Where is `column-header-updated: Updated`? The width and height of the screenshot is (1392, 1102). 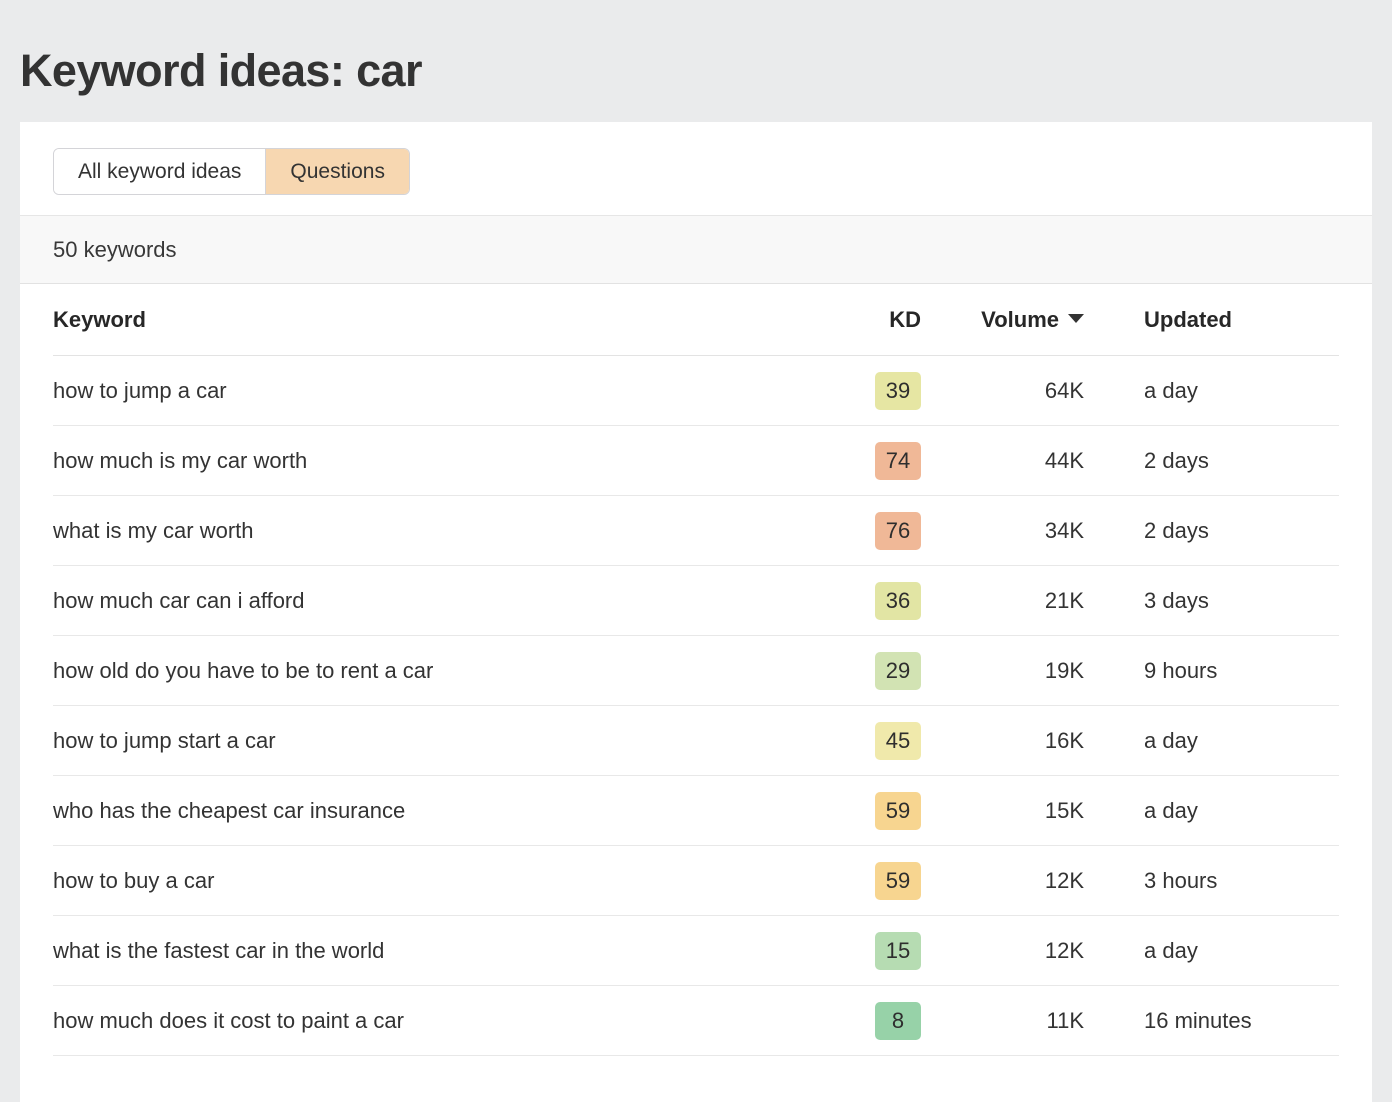 column-header-updated: Updated is located at coordinates (1214, 320).